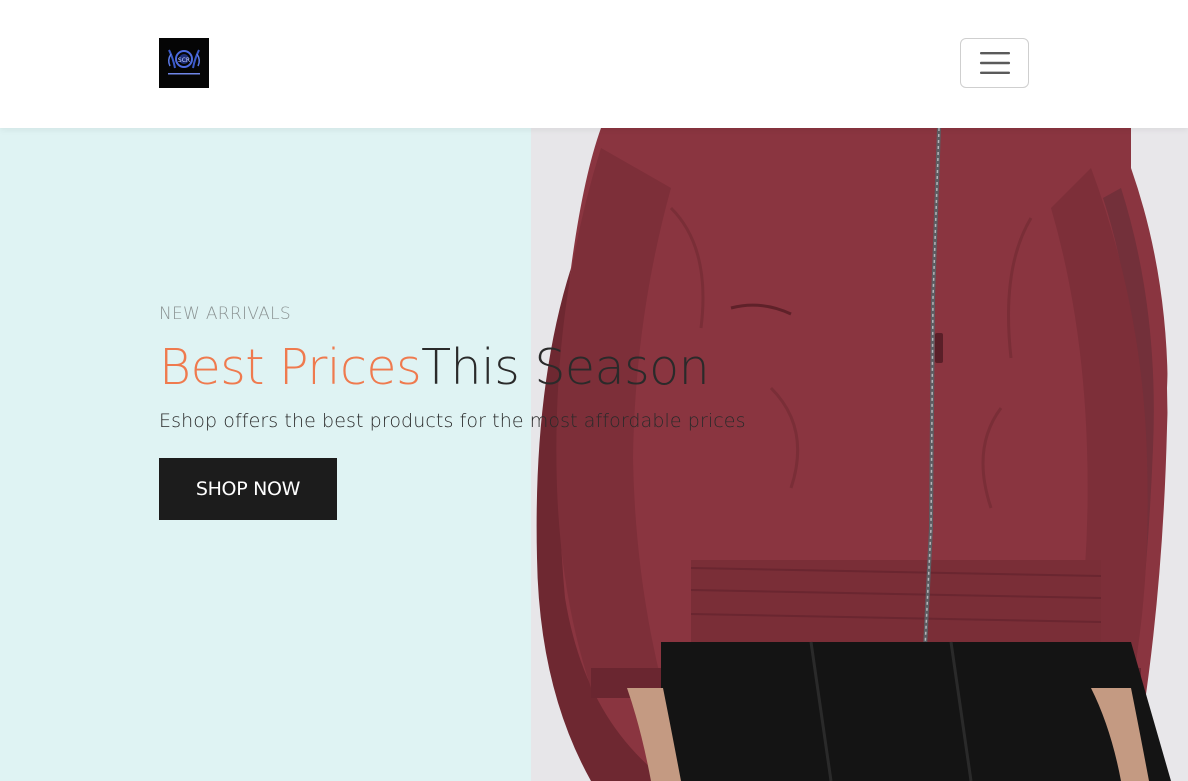  Describe the element at coordinates (290, 367) in the screenshot. I see `hero-headline-accent: Best Prices` at that location.